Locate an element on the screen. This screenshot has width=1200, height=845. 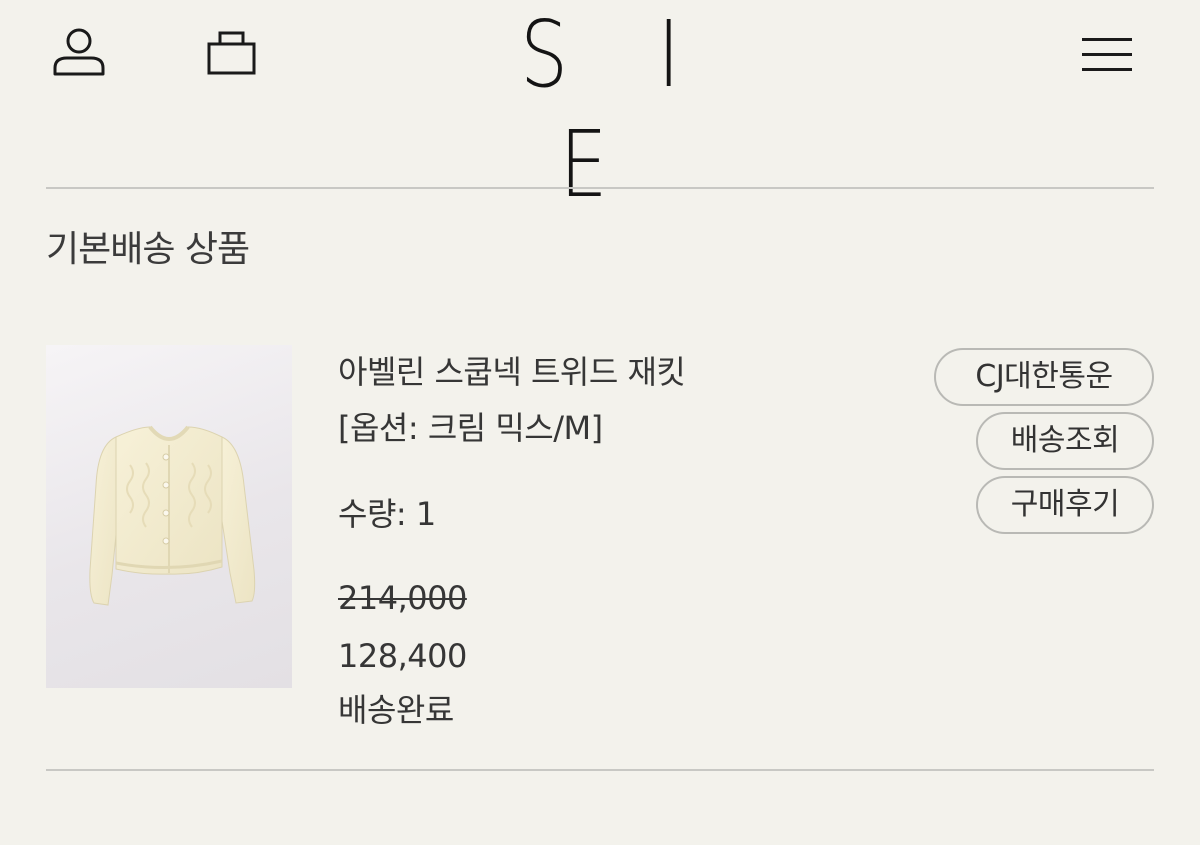
section-divider-top is located at coordinates (600, 188).